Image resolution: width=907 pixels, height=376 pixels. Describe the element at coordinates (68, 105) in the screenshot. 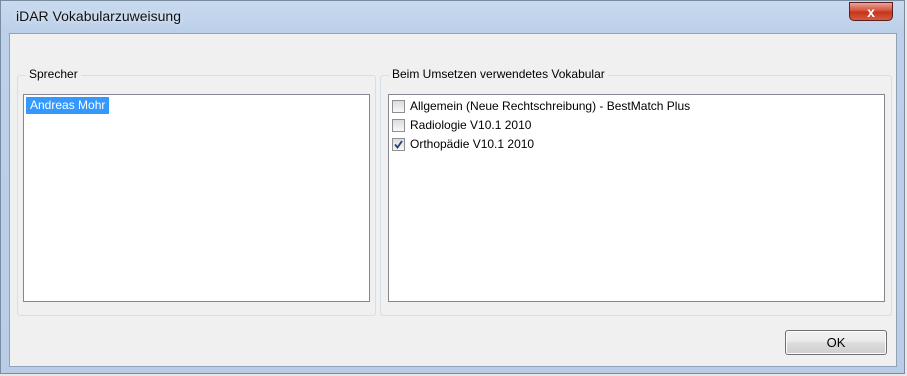

I see `speaker-list-item: Andreas Mohr` at that location.